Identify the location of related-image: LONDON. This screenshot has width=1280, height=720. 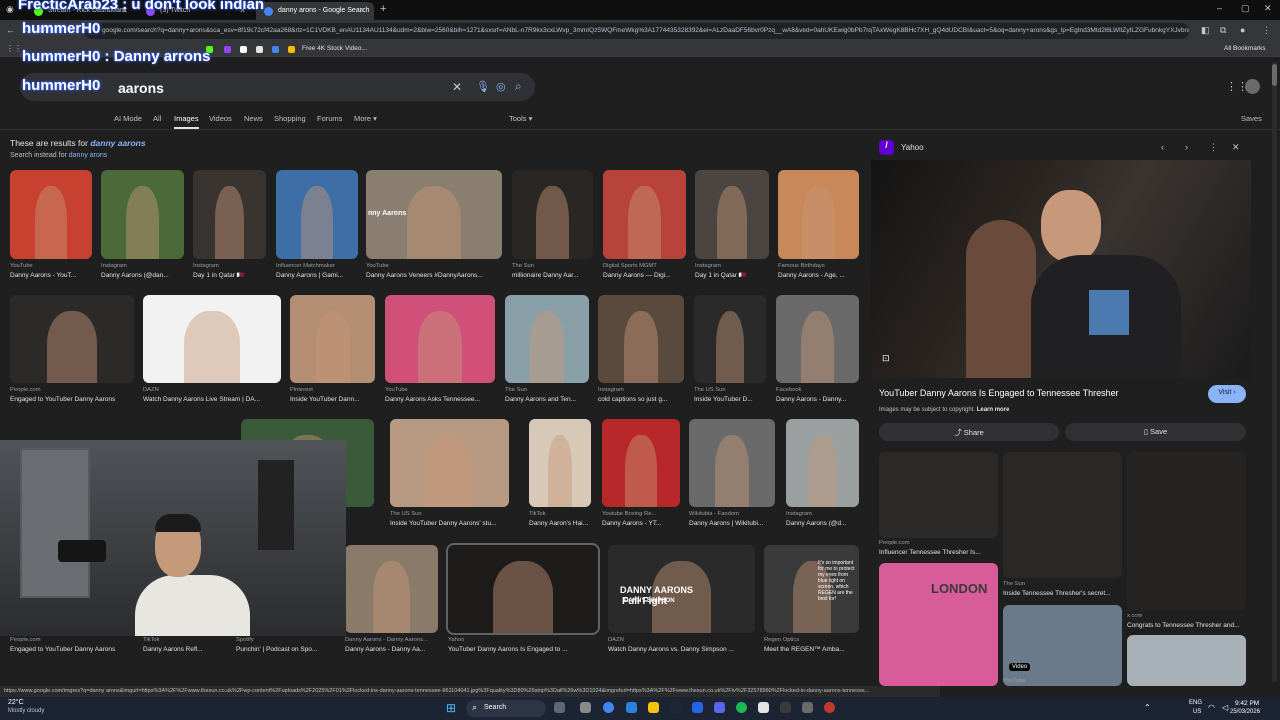
(938, 624).